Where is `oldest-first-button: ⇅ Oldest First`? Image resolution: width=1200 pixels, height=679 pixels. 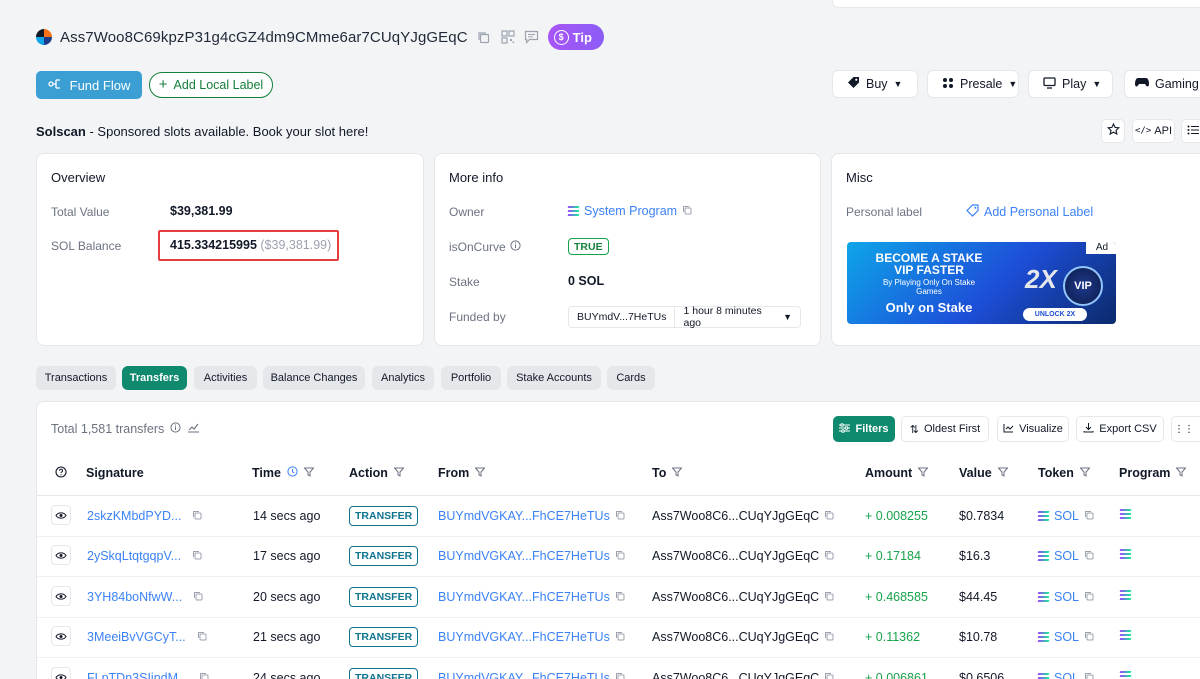 oldest-first-button: ⇅ Oldest First is located at coordinates (945, 429).